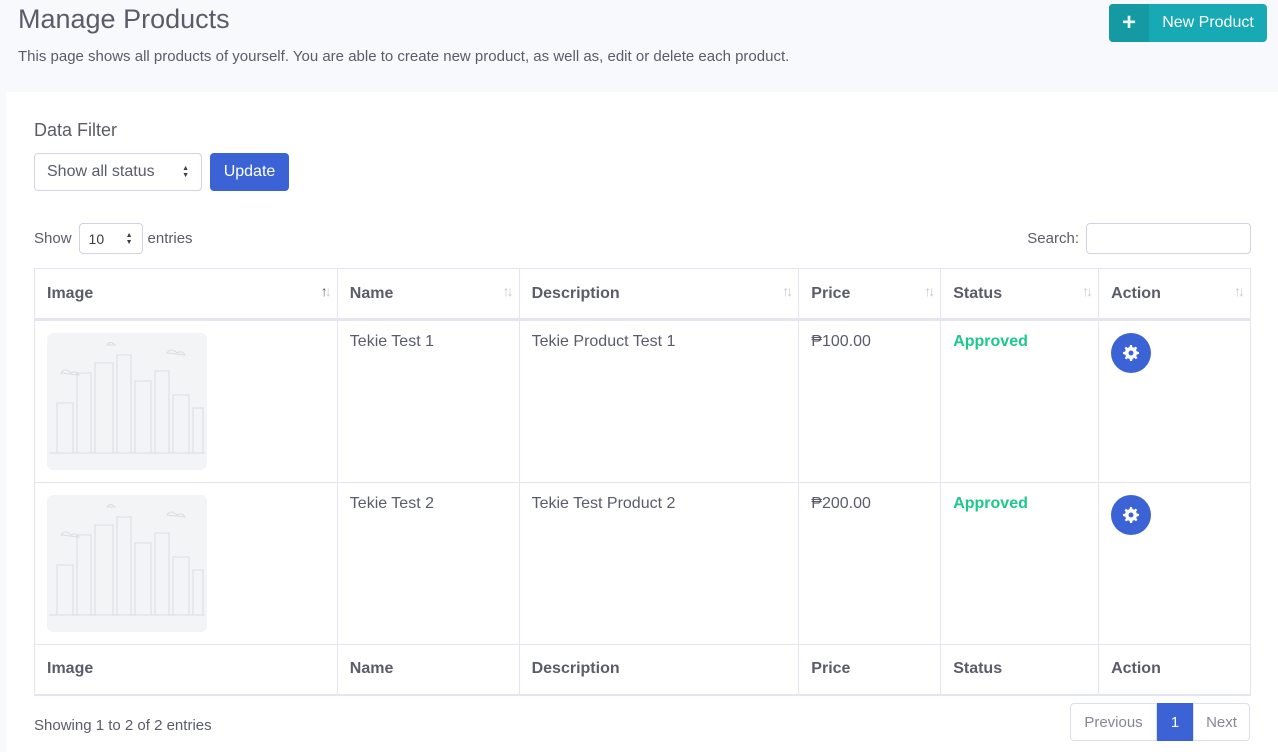  I want to click on column-header-action: Action ↑↓, so click(1174, 294).